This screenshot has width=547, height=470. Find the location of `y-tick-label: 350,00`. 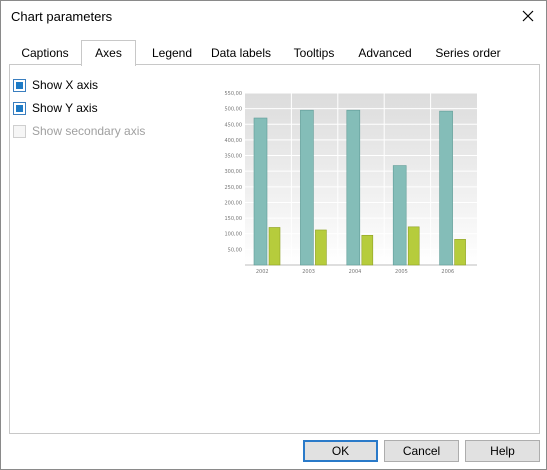

y-tick-label: 350,00 is located at coordinates (234, 157).